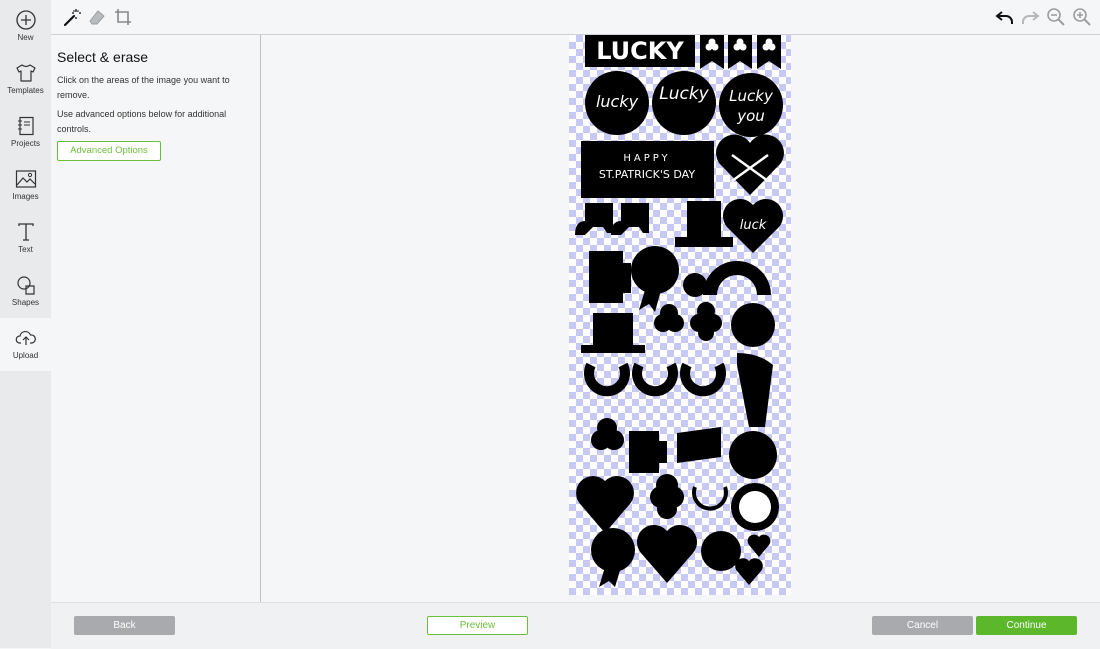 The image size is (1100, 649). Describe the element at coordinates (647, 174) in the screenshot. I see `sign-line2: ST.PATRICK'S DAY` at that location.